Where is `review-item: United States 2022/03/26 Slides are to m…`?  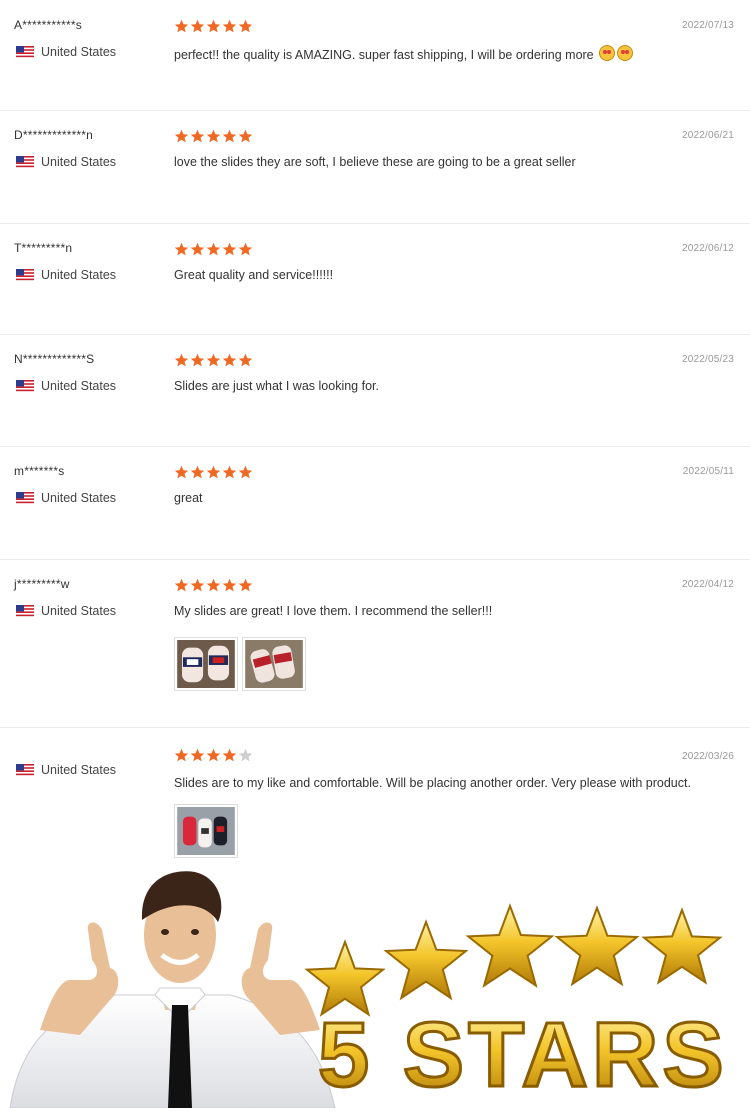 review-item: United States 2022/03/26 Slides are to m… is located at coordinates (375, 793).